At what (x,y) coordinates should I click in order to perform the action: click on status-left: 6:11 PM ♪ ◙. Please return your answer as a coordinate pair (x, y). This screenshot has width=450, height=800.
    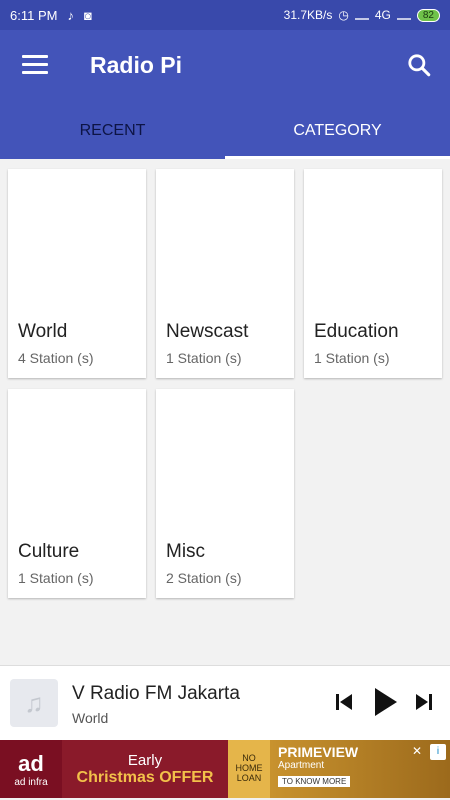
    Looking at the image, I should click on (51, 15).